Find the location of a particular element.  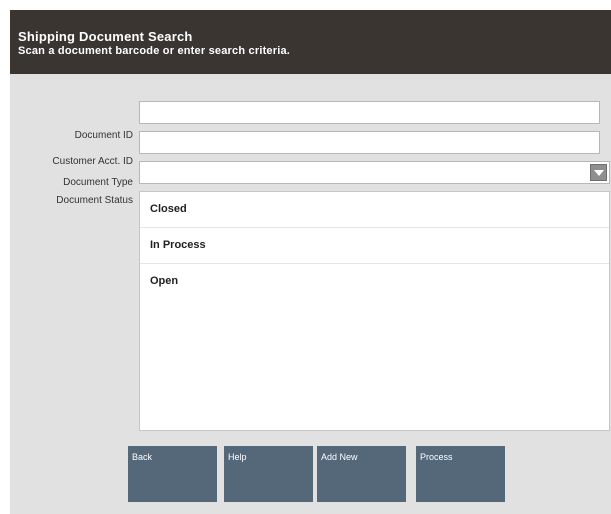

add-new-button: Add New is located at coordinates (361, 474).